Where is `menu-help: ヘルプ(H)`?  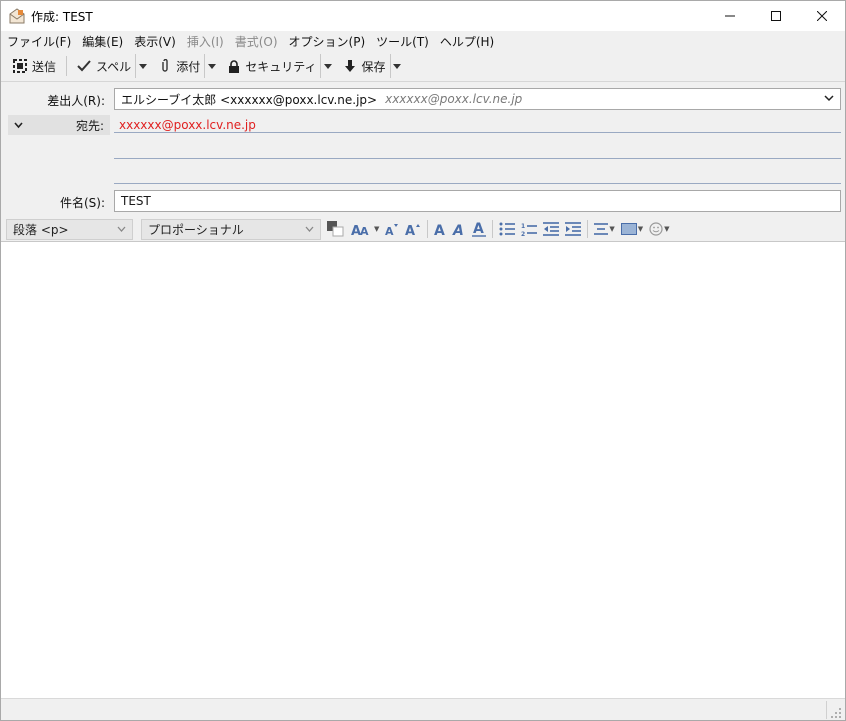
menu-help: ヘルプ(H) is located at coordinates (467, 41).